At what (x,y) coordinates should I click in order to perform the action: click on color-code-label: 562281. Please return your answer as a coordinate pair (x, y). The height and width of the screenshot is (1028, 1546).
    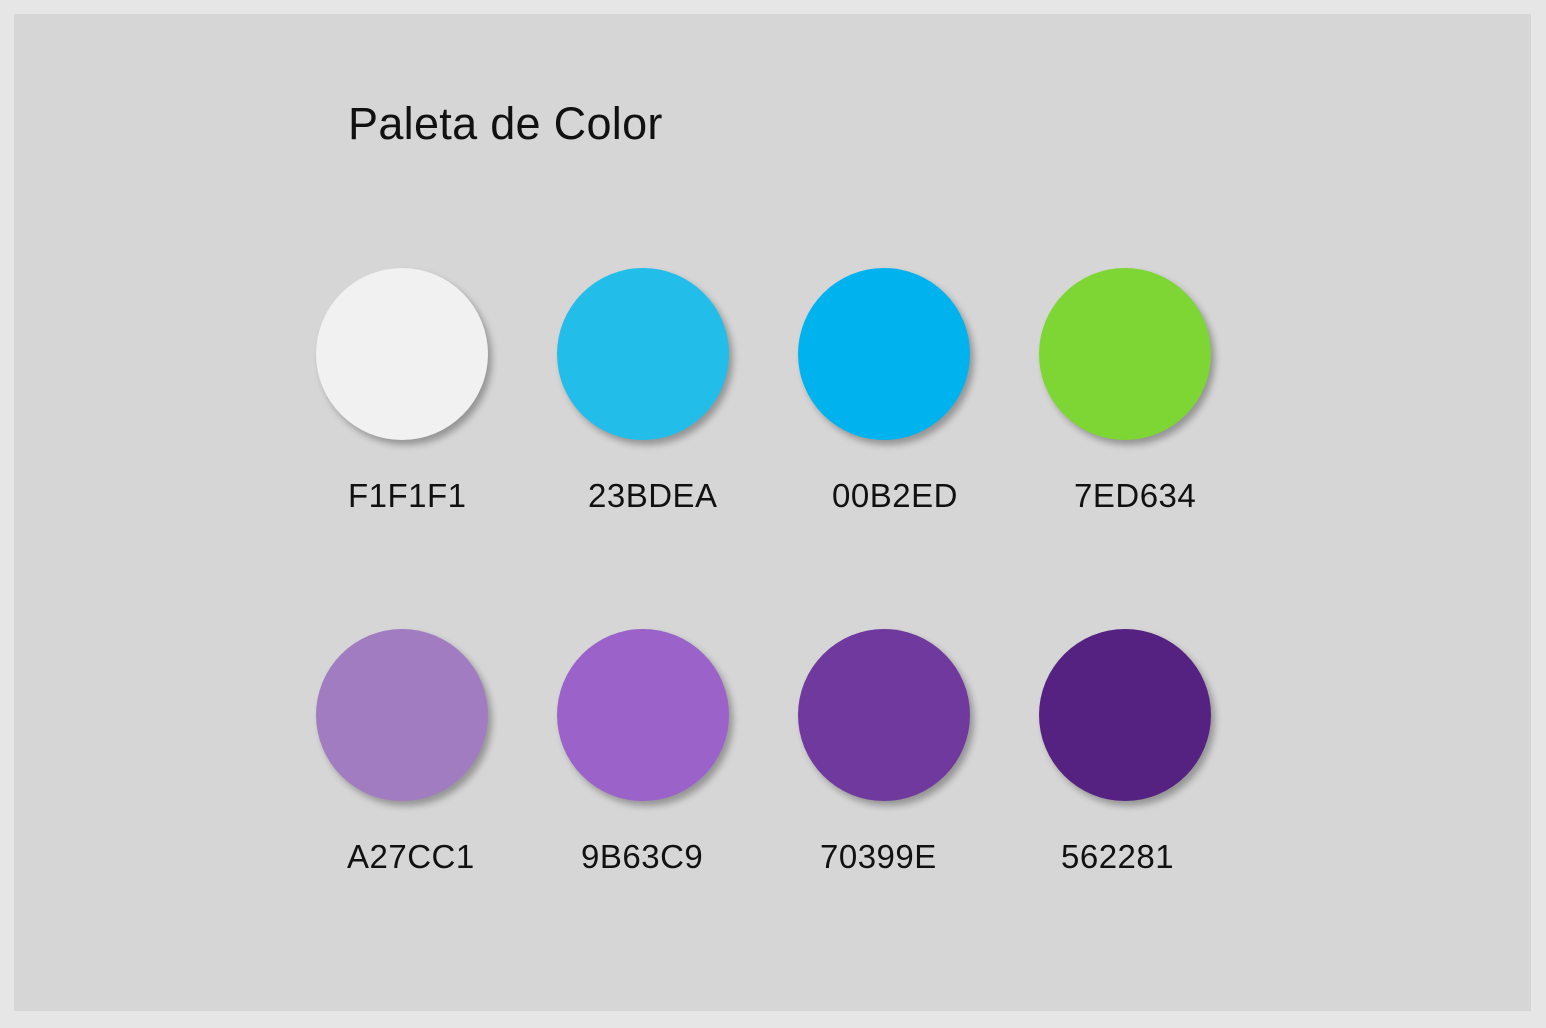
    Looking at the image, I should click on (1118, 856).